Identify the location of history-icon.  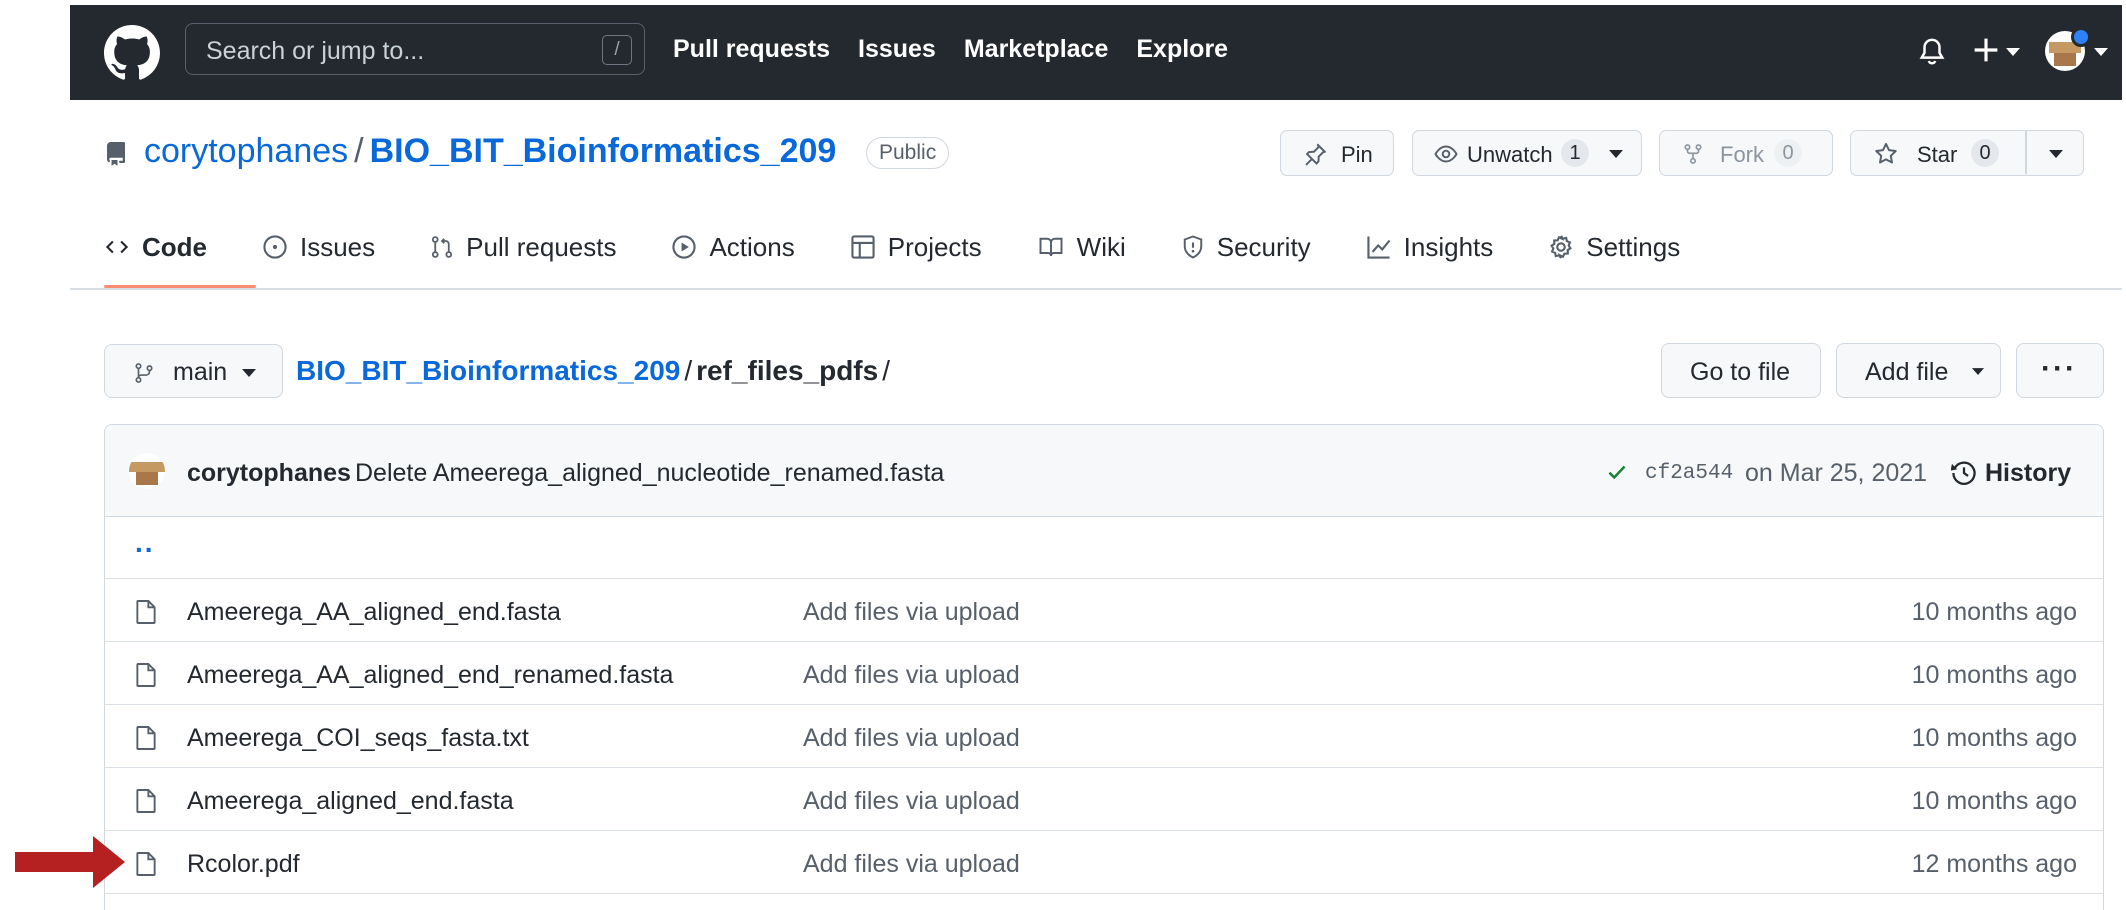
(1964, 473).